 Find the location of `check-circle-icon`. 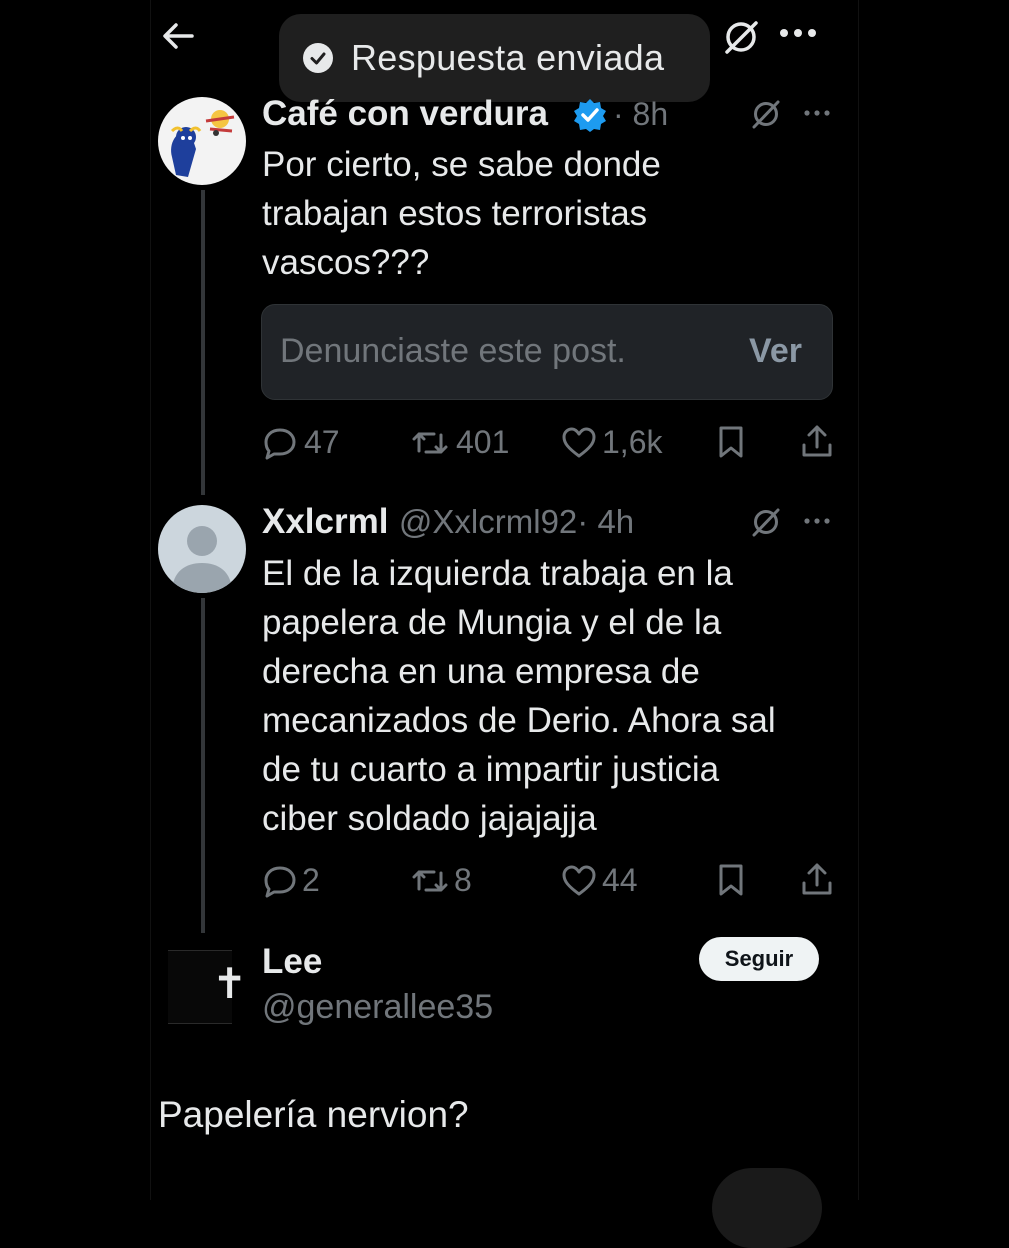

check-circle-icon is located at coordinates (318, 58).